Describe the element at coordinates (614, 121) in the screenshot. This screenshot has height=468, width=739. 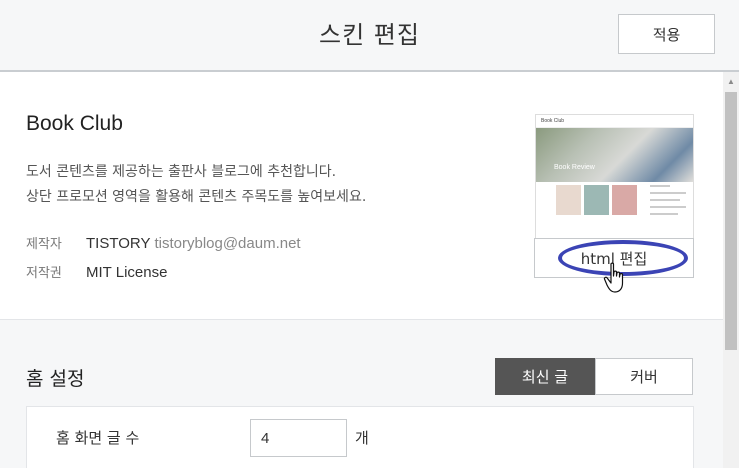
I see `thumbnail-topbar: Book Club` at that location.